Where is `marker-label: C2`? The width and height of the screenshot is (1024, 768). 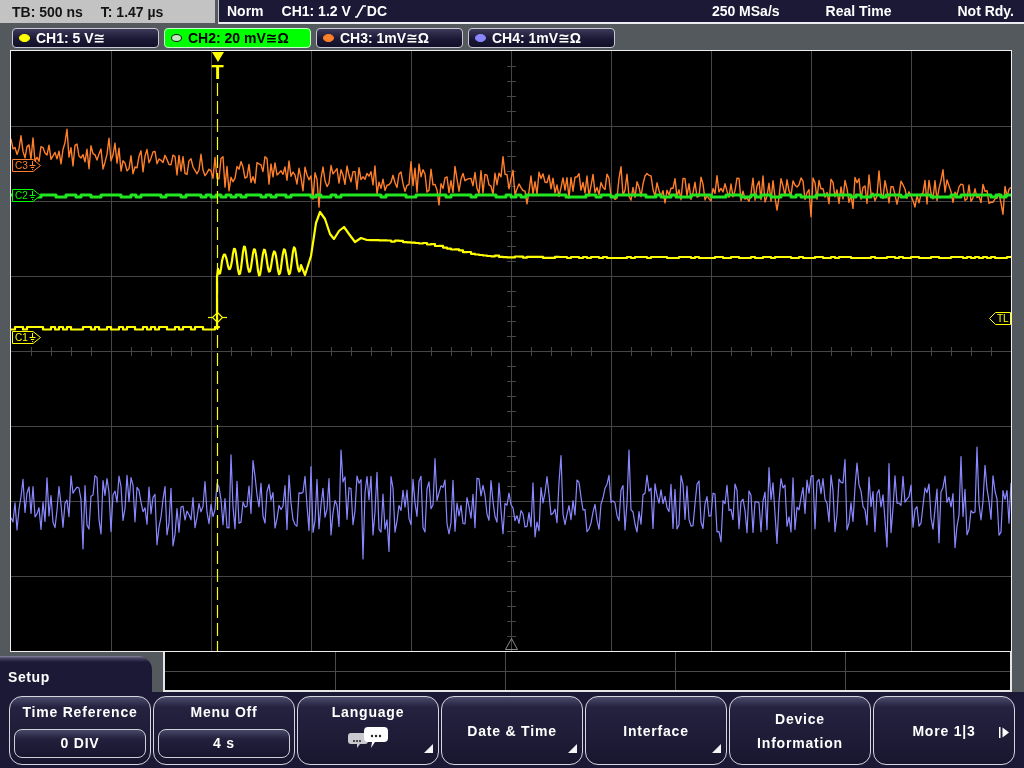
marker-label: C2 is located at coordinates (21, 195).